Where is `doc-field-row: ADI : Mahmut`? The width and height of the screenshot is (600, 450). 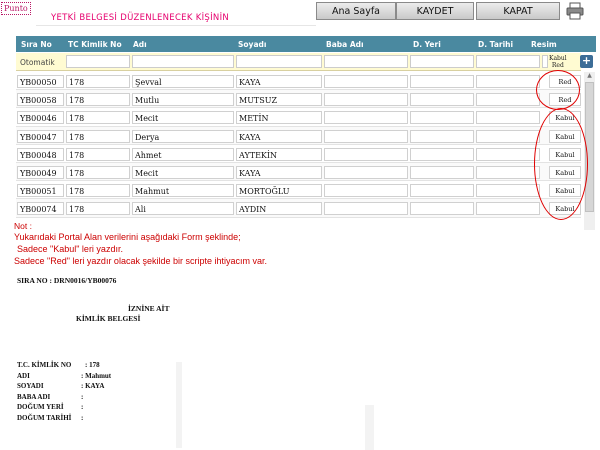
doc-field-row: ADI : Mahmut is located at coordinates (92, 376).